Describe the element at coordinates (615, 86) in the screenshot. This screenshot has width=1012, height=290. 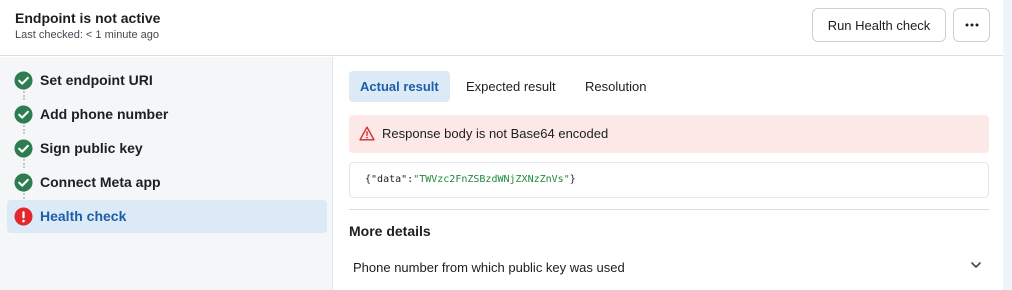
I see `tab-resolution: Resolution` at that location.